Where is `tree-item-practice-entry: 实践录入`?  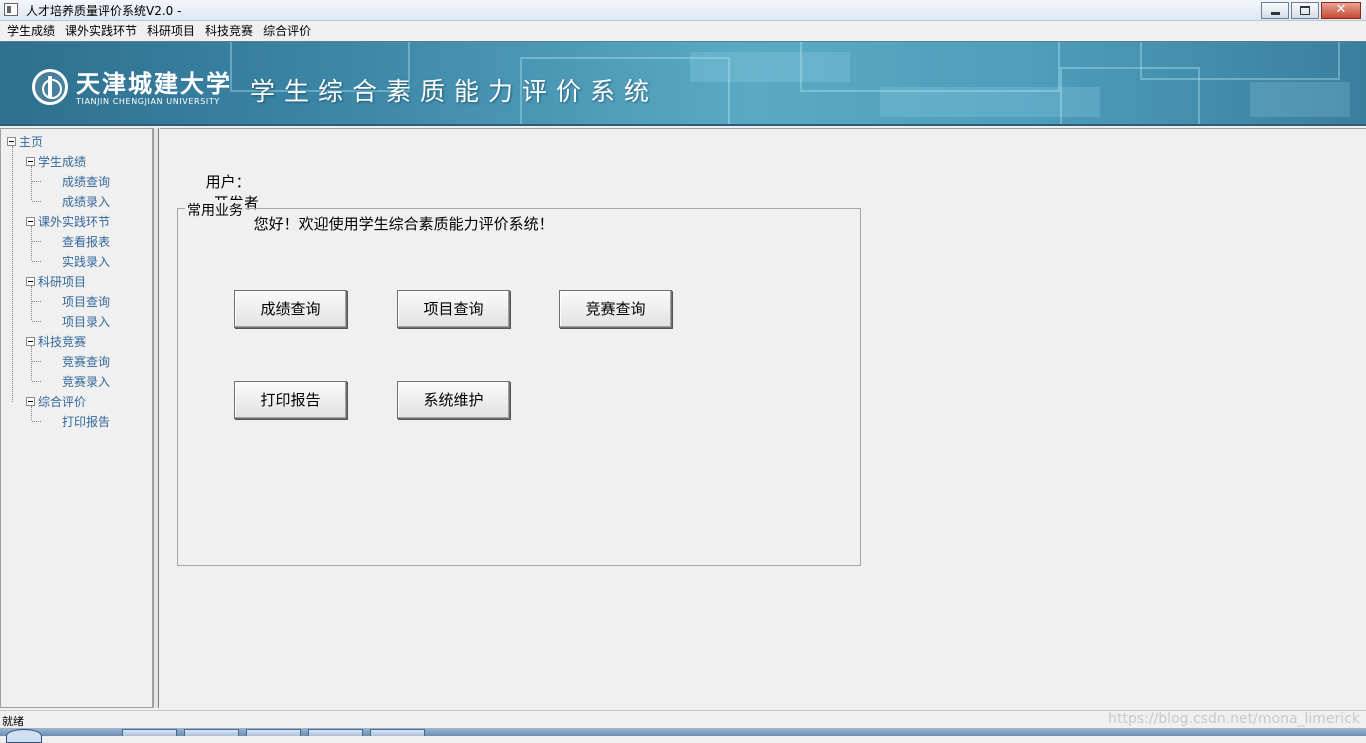
tree-item-practice-entry: 实践录入 is located at coordinates (86, 261).